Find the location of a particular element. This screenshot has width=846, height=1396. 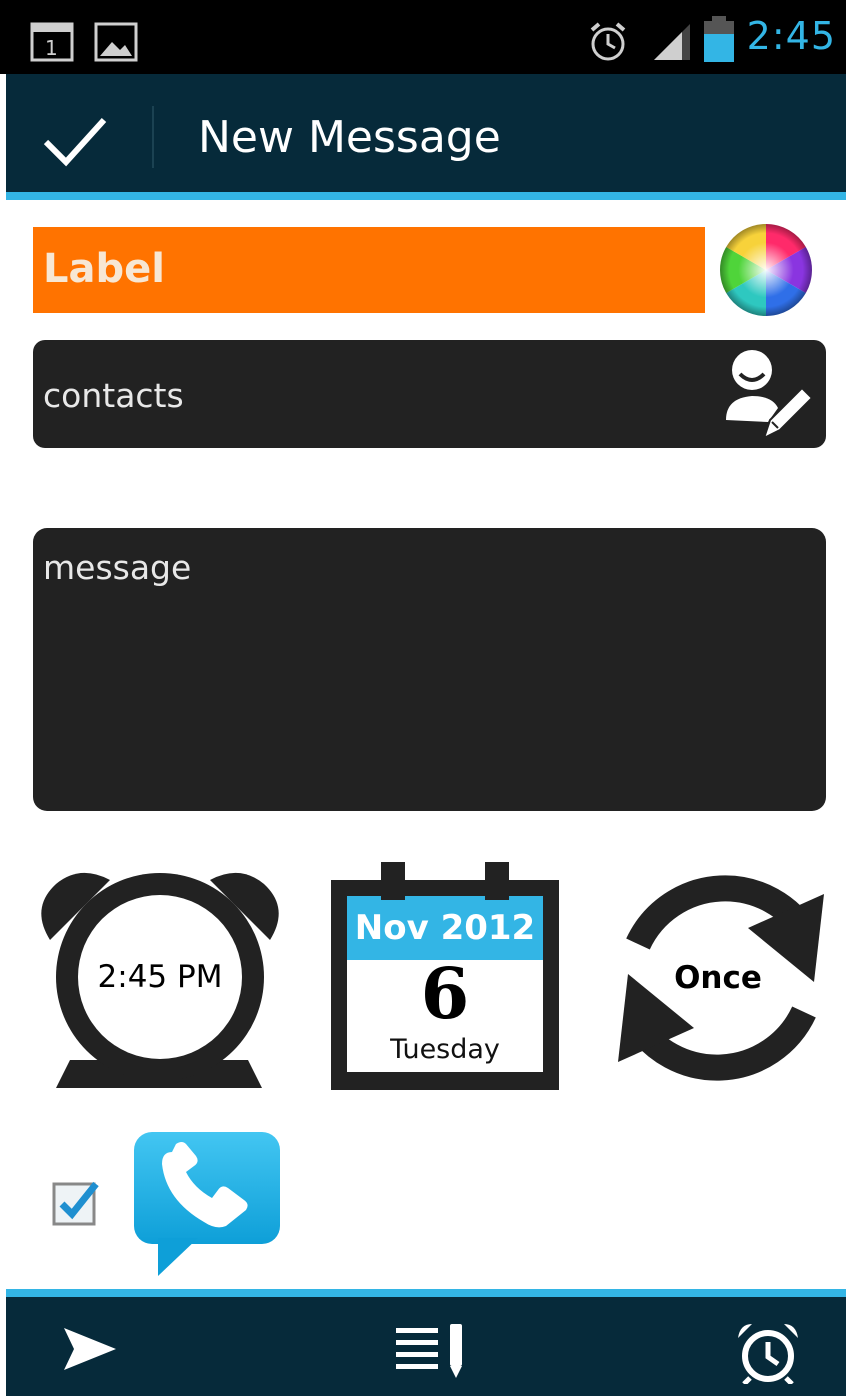

svg-text: 1 is located at coordinates (51, 48).